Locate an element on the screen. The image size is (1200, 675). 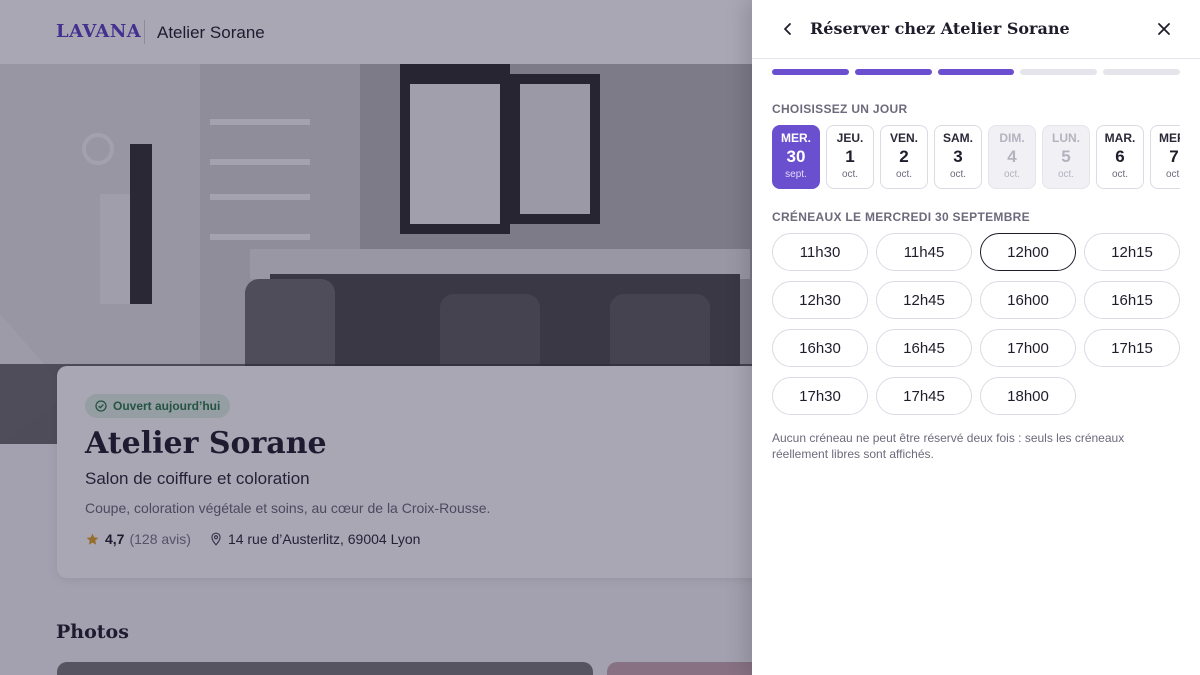
chevron-left-icon is located at coordinates (787, 29).